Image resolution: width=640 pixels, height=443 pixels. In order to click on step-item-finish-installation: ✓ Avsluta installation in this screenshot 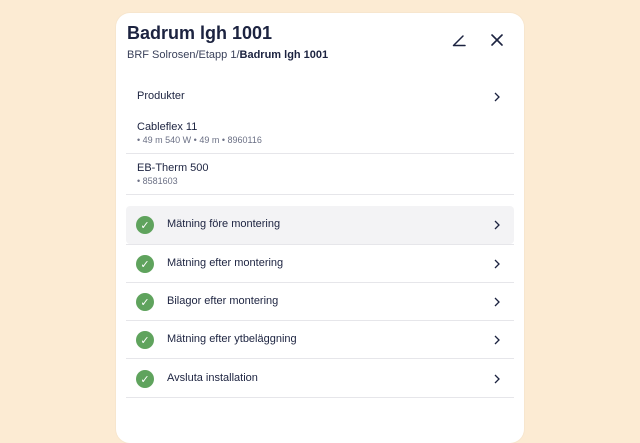, I will do `click(320, 379)`.